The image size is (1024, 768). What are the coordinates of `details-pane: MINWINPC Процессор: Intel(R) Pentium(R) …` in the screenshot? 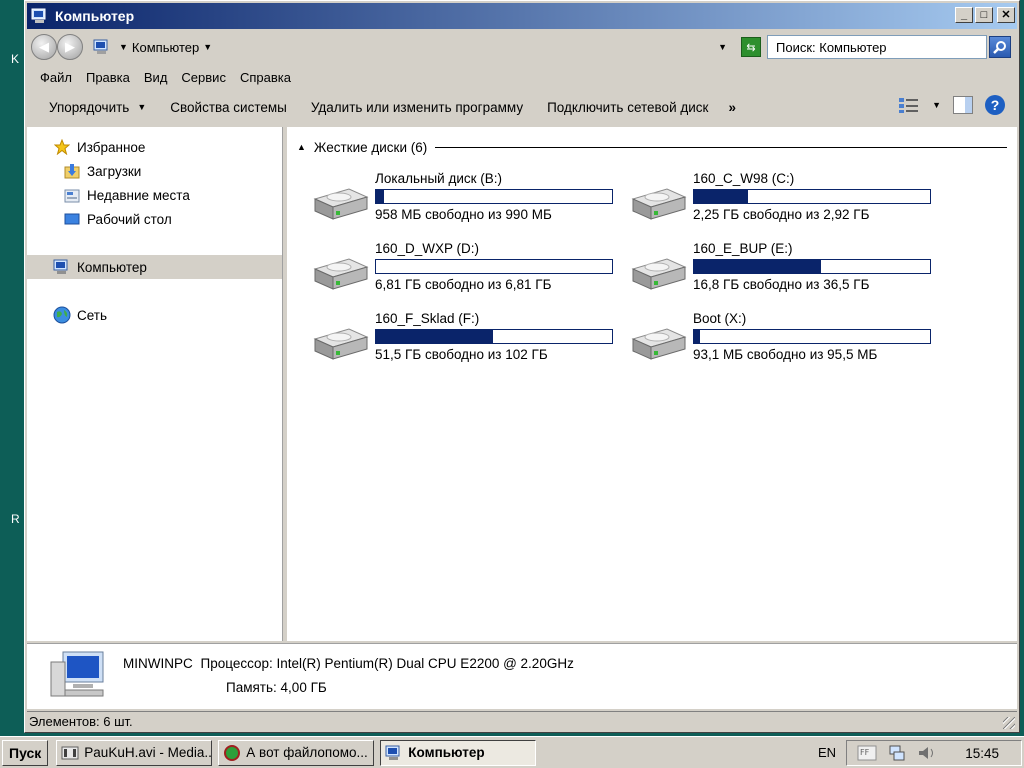 It's located at (522, 676).